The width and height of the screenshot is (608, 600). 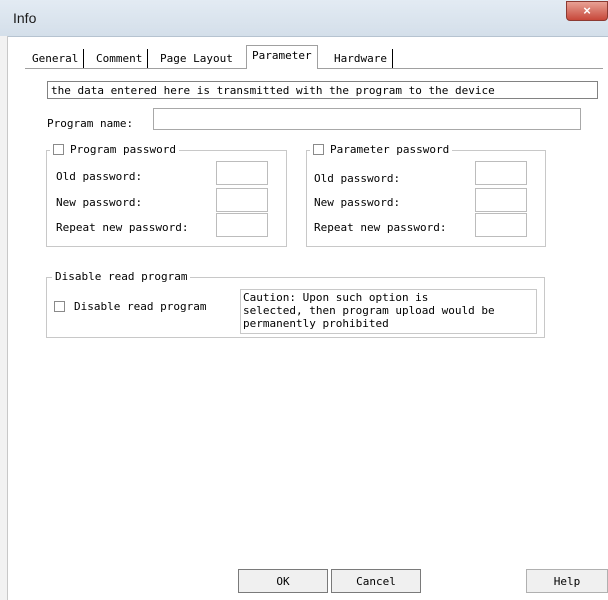 I want to click on window-title: Info, so click(x=25, y=18).